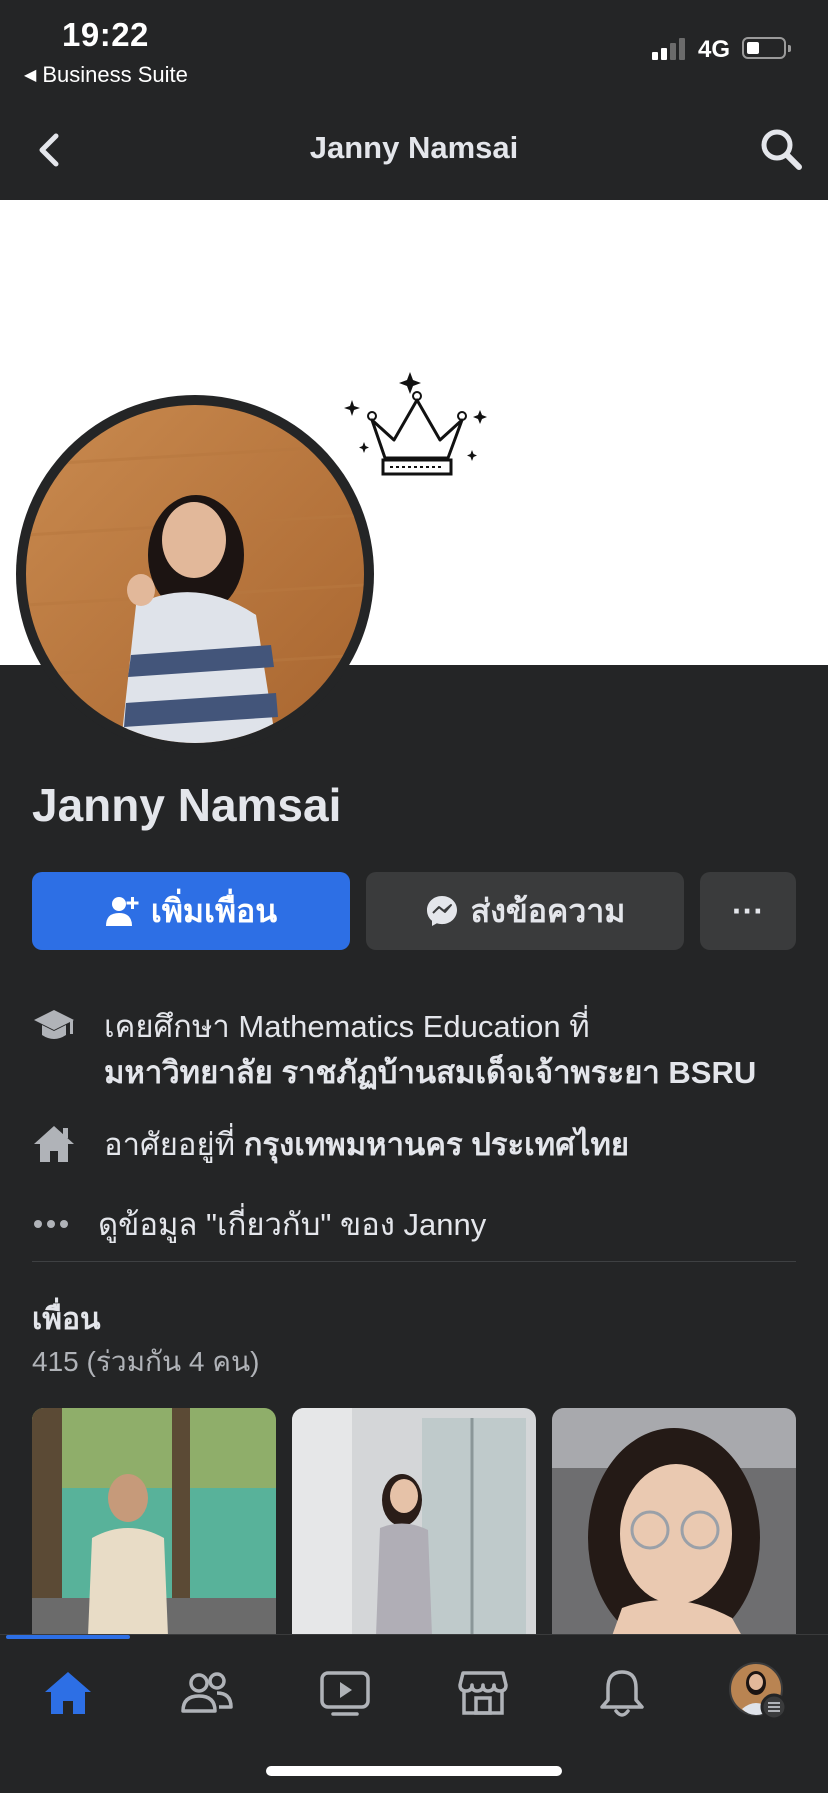  Describe the element at coordinates (714, 49) in the screenshot. I see `network-type: 4G` at that location.